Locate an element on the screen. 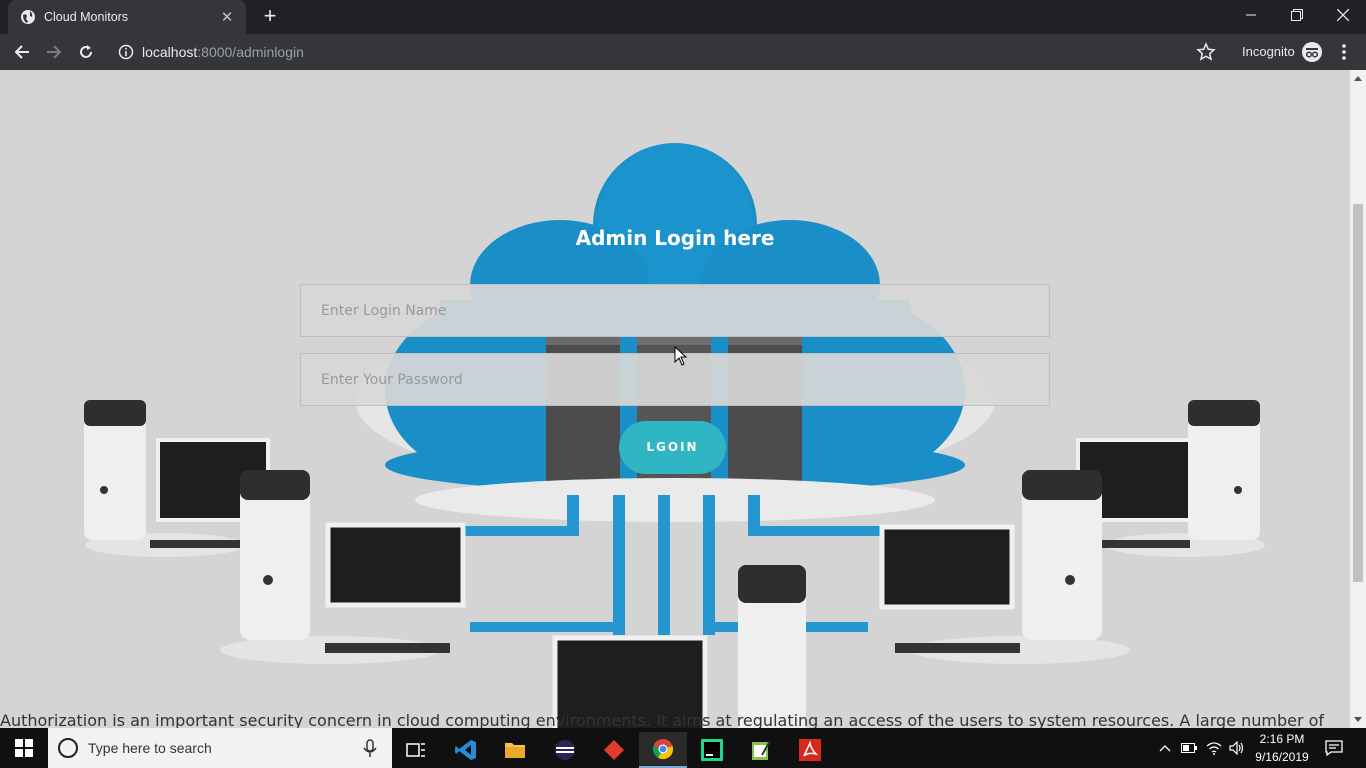  reload-icon is located at coordinates (86, 51).